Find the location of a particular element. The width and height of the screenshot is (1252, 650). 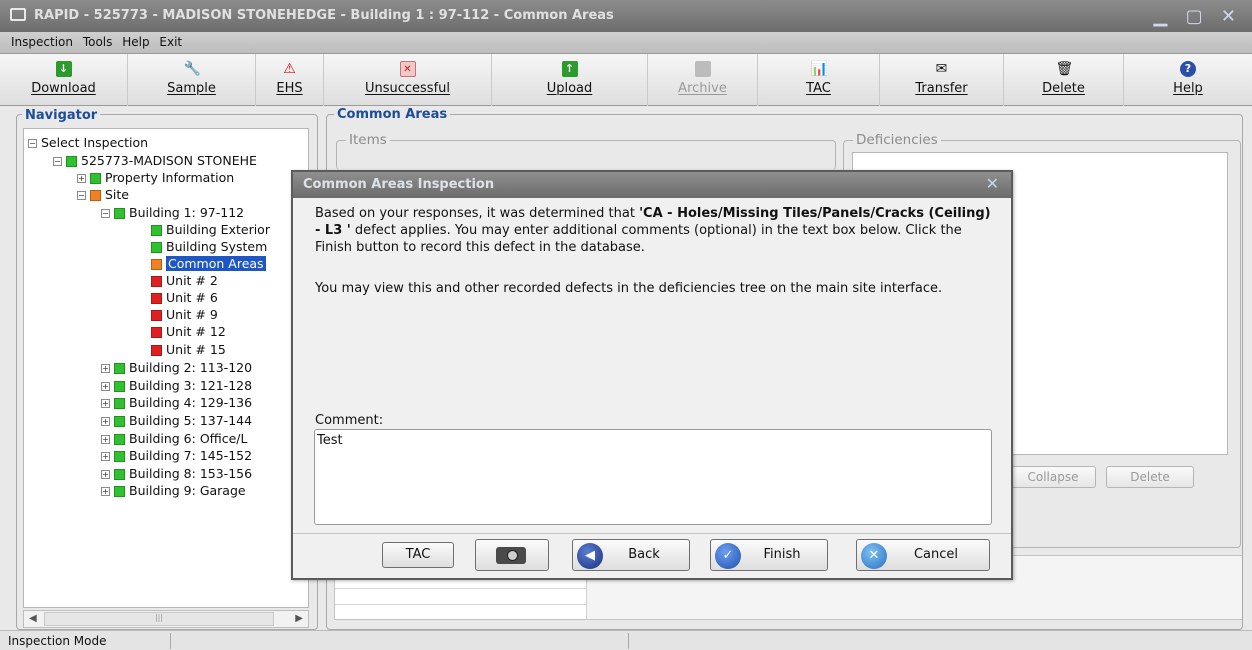

deficiencies-group-label: Deficiencies is located at coordinates (897, 140).